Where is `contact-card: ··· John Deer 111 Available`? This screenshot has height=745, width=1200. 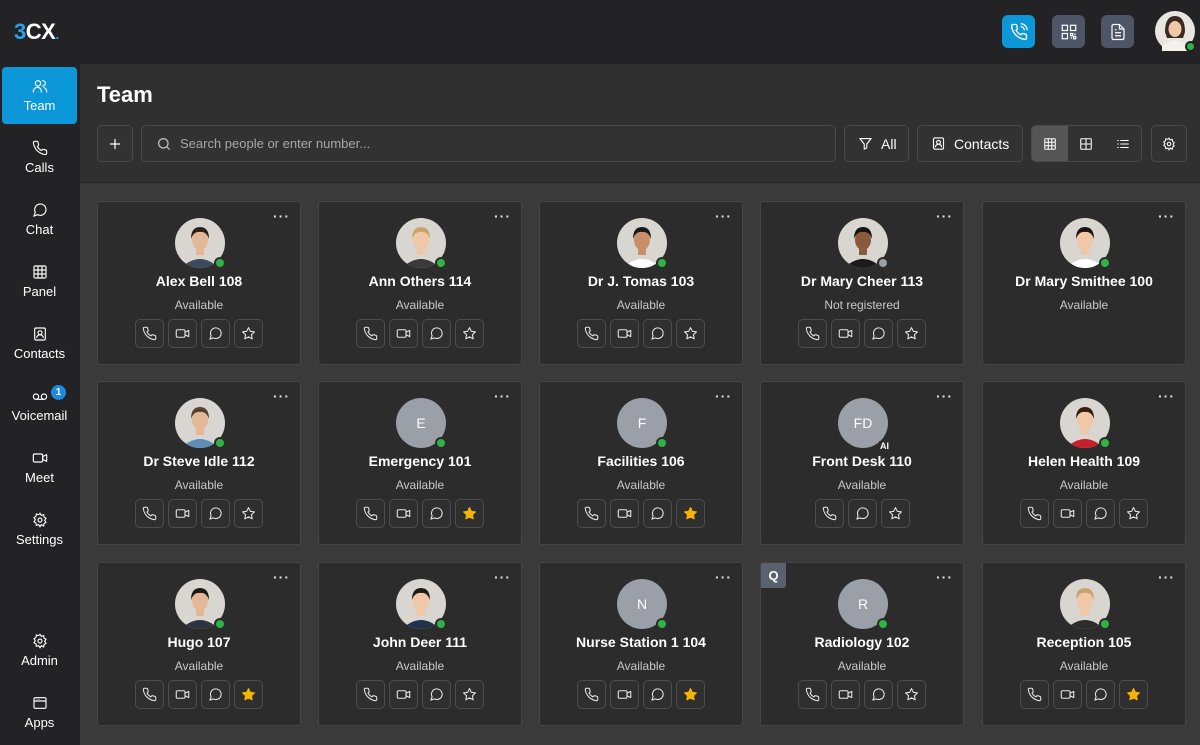
contact-card: ··· John Deer 111 Available is located at coordinates (420, 644).